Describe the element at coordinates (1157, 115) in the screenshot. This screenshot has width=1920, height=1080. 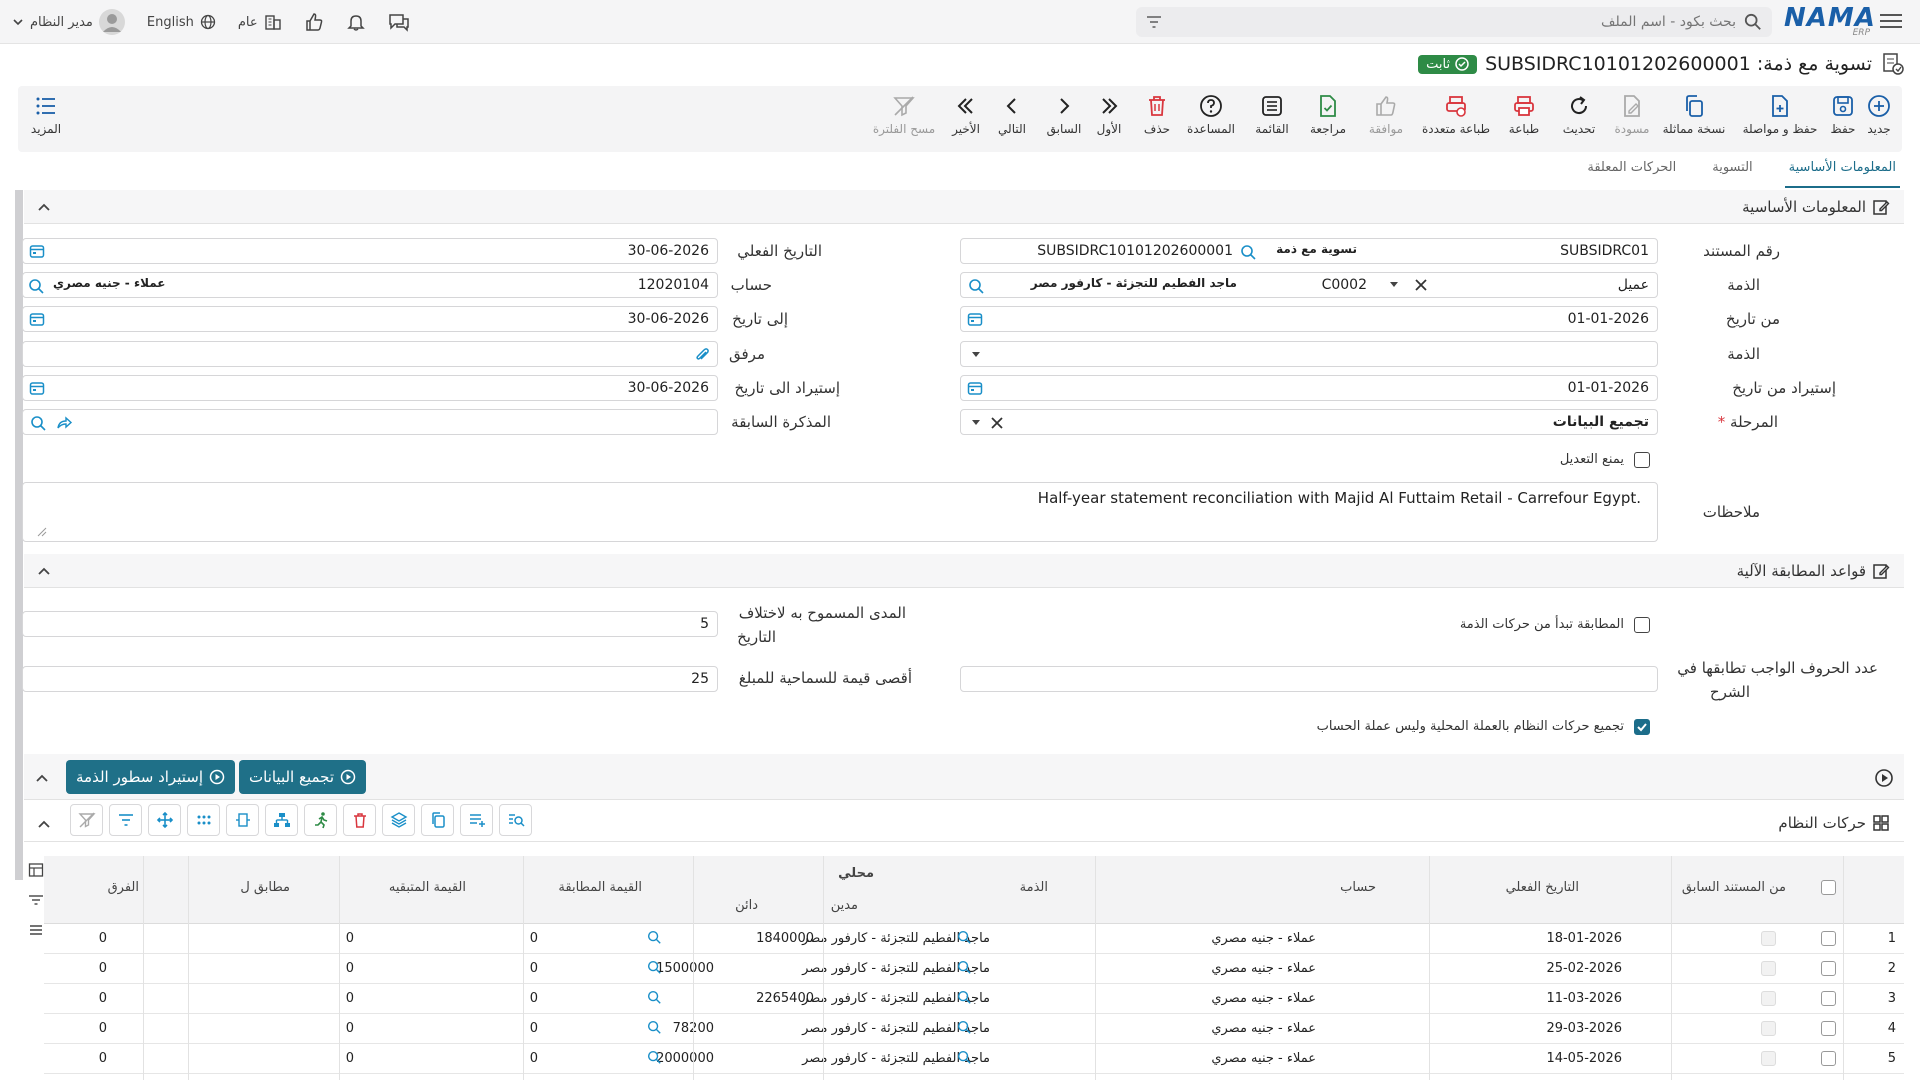
I see `delete-button: حذف` at that location.